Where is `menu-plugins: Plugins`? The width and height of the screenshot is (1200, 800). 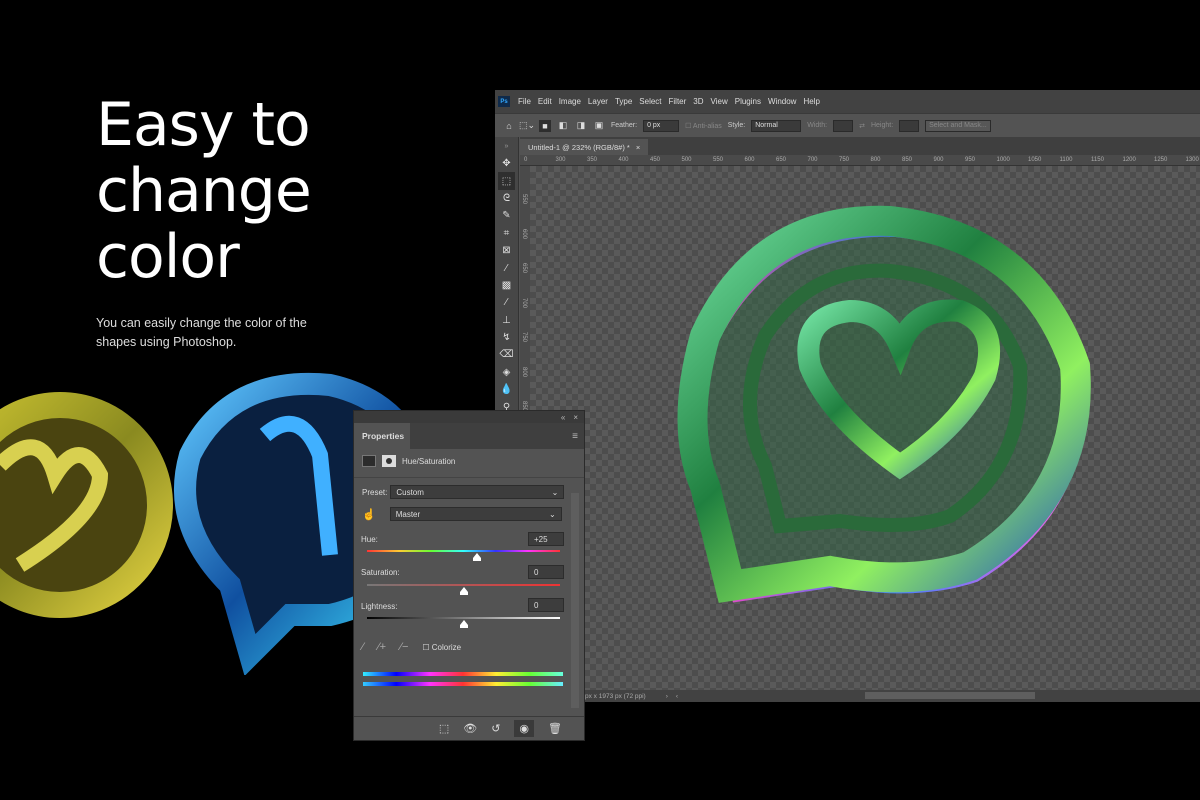
menu-plugins: Plugins is located at coordinates (748, 101).